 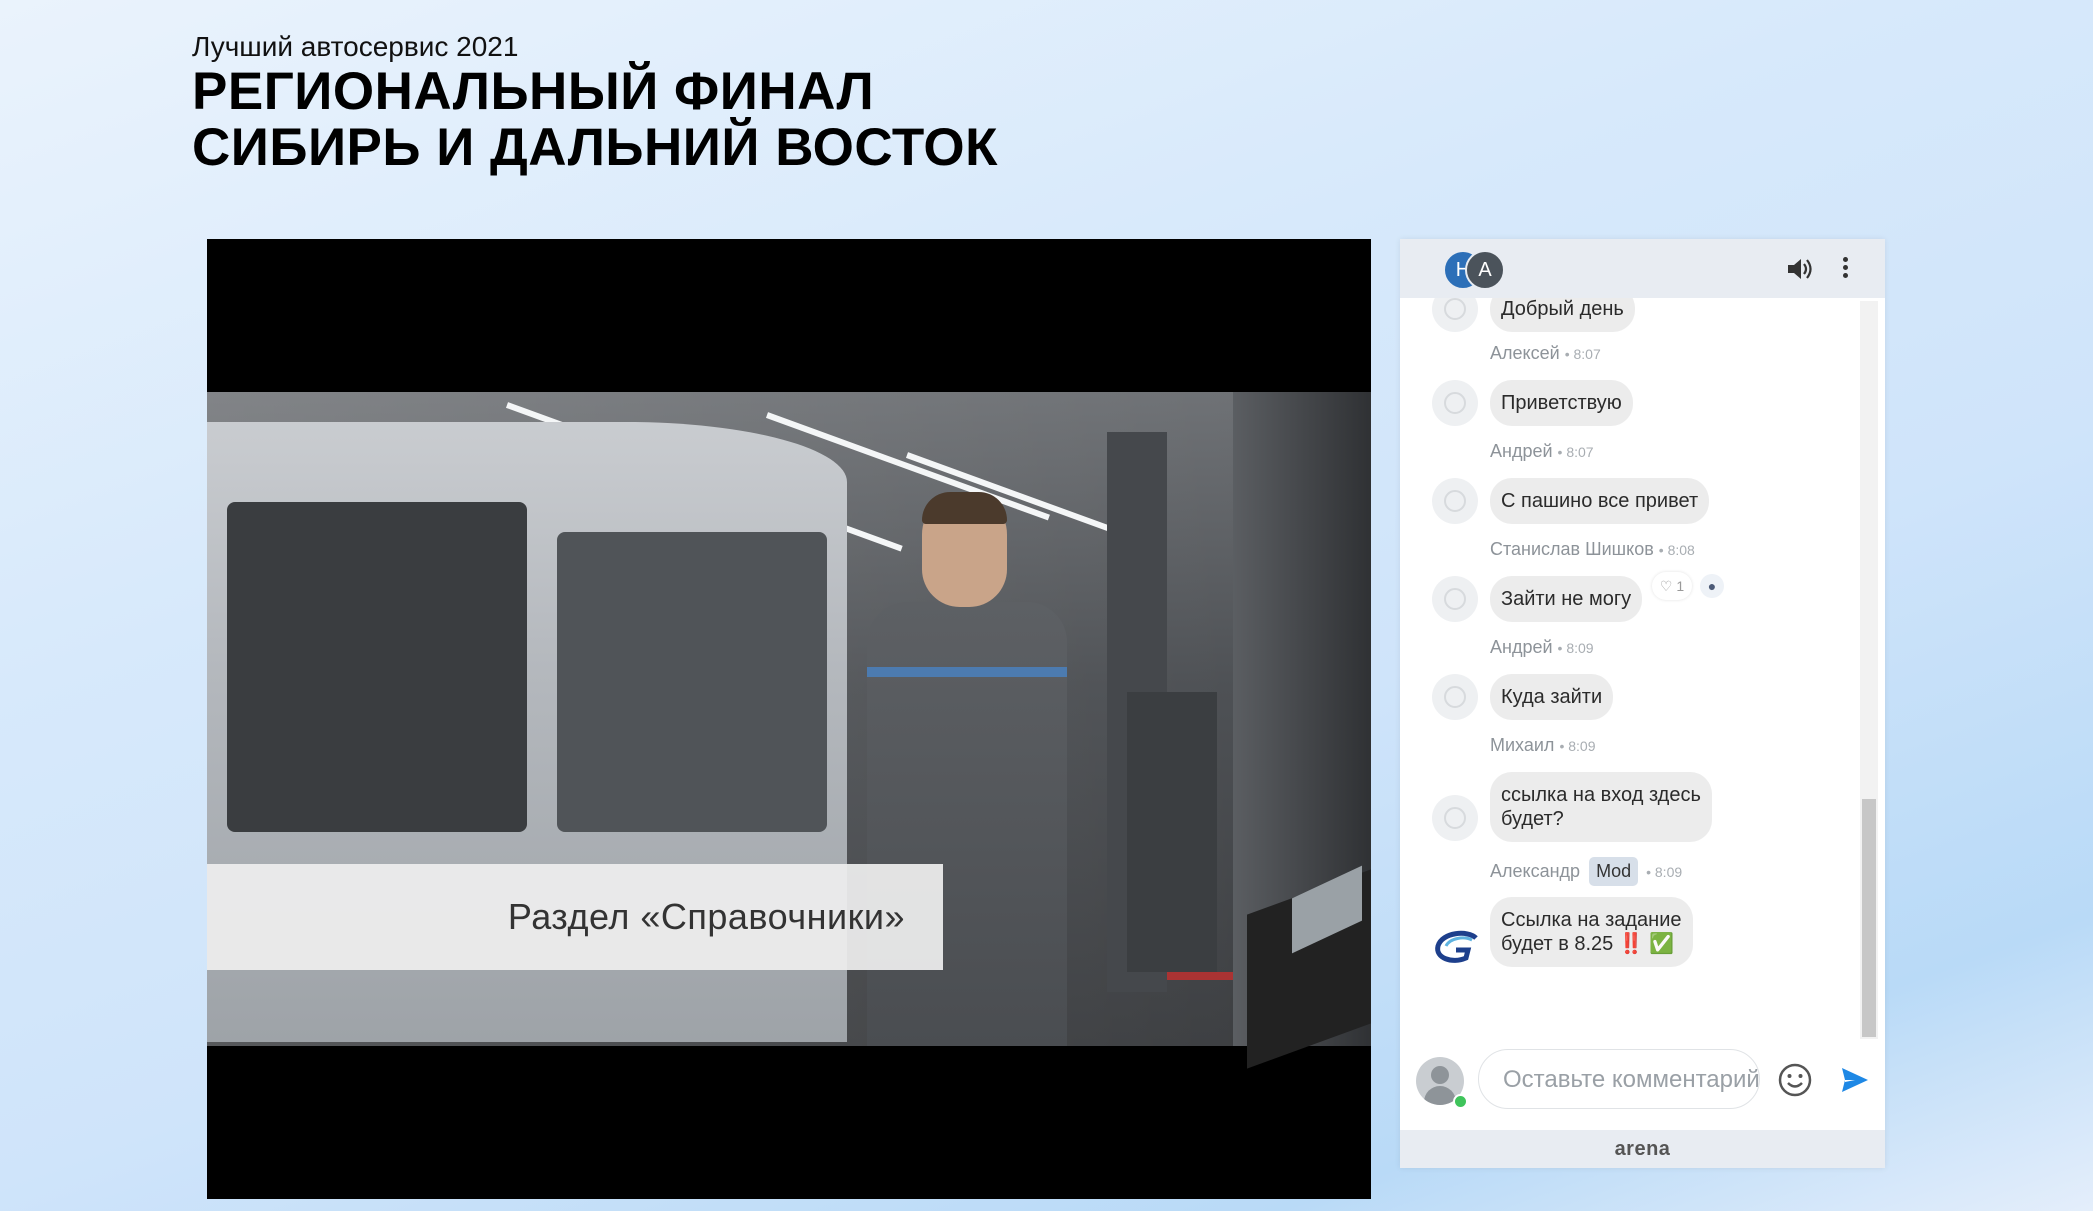 What do you see at coordinates (533, 91) in the screenshot?
I see `page-title-line-1: РЕГИОНАЛЬНЫЙ ФИНАЛ` at bounding box center [533, 91].